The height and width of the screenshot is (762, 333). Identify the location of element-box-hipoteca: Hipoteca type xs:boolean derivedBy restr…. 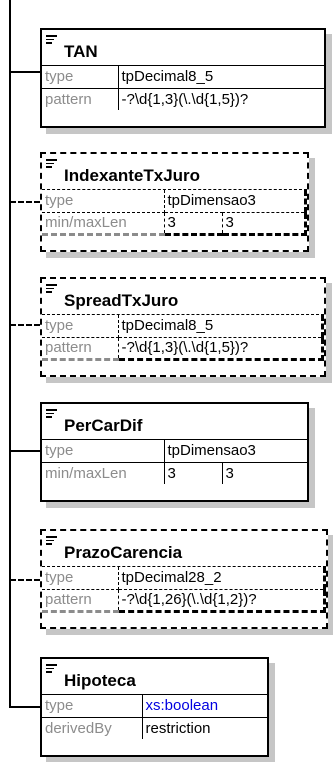
(154, 707).